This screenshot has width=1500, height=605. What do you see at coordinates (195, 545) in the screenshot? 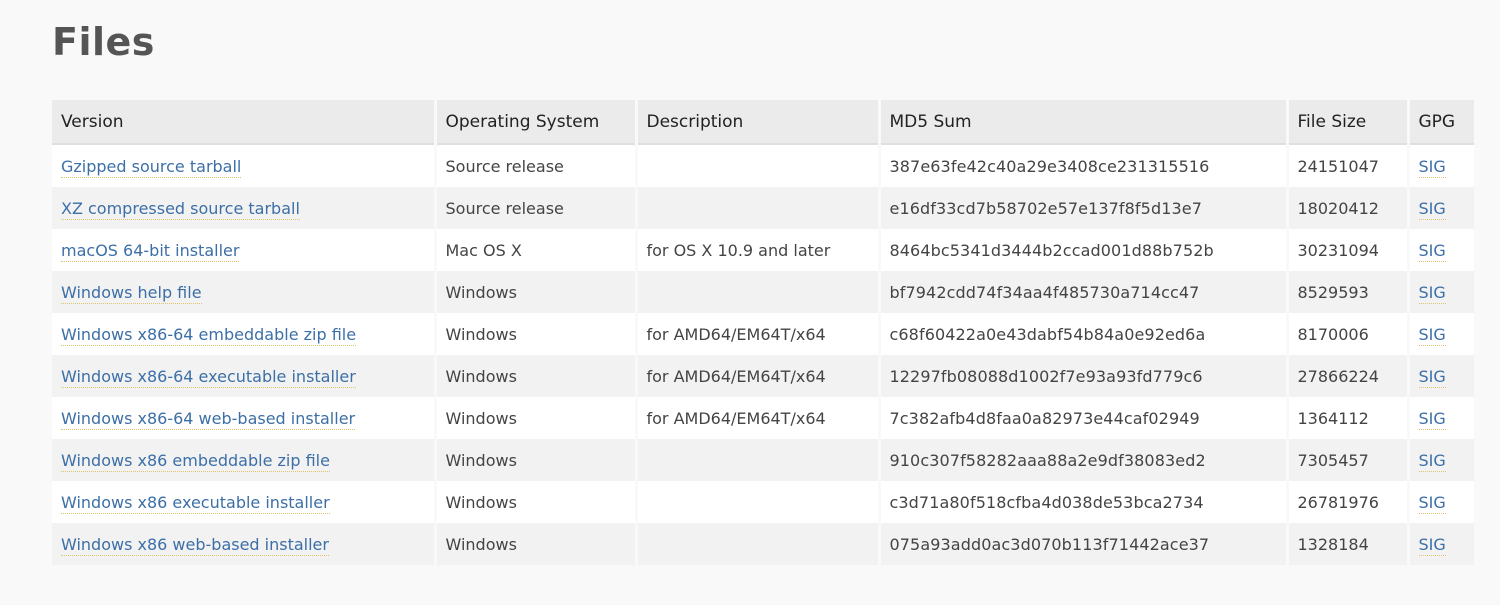
I see `download-link: Windows x86 web-based installer` at bounding box center [195, 545].